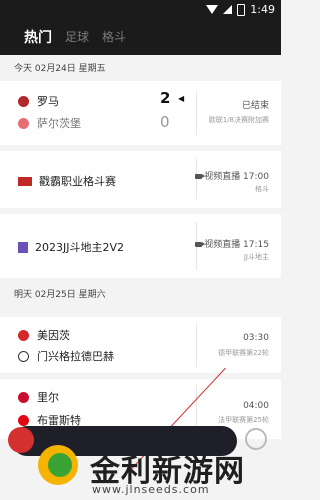  I want to click on match-league: 德甲联赛第22轮, so click(243, 353).